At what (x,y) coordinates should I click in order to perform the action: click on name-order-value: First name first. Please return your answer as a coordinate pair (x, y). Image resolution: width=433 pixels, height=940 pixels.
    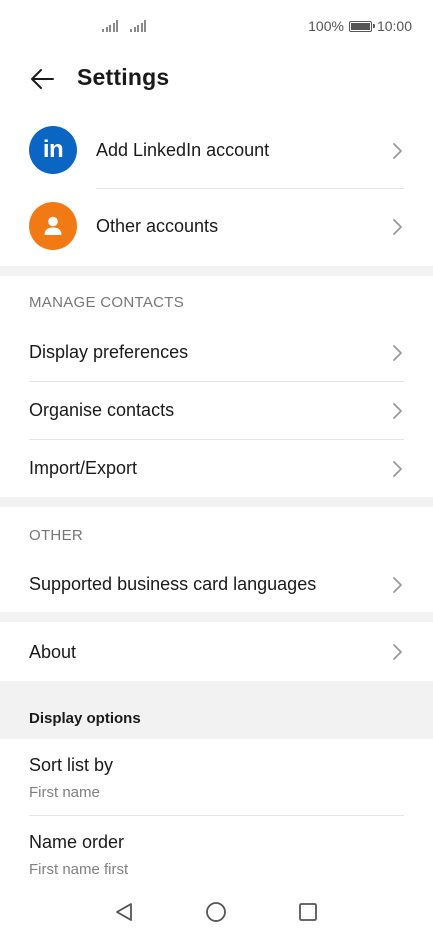
    Looking at the image, I should click on (79, 869).